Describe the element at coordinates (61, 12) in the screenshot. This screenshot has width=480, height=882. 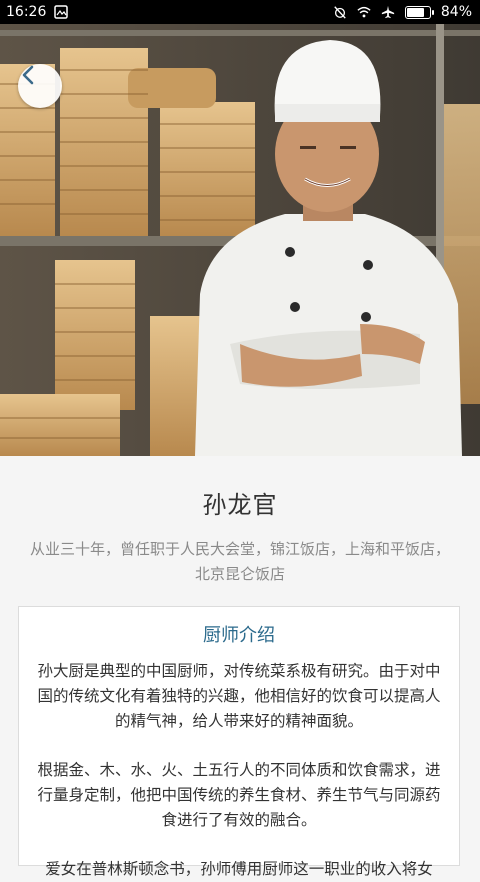
I see `gallery-notification-icon` at that location.